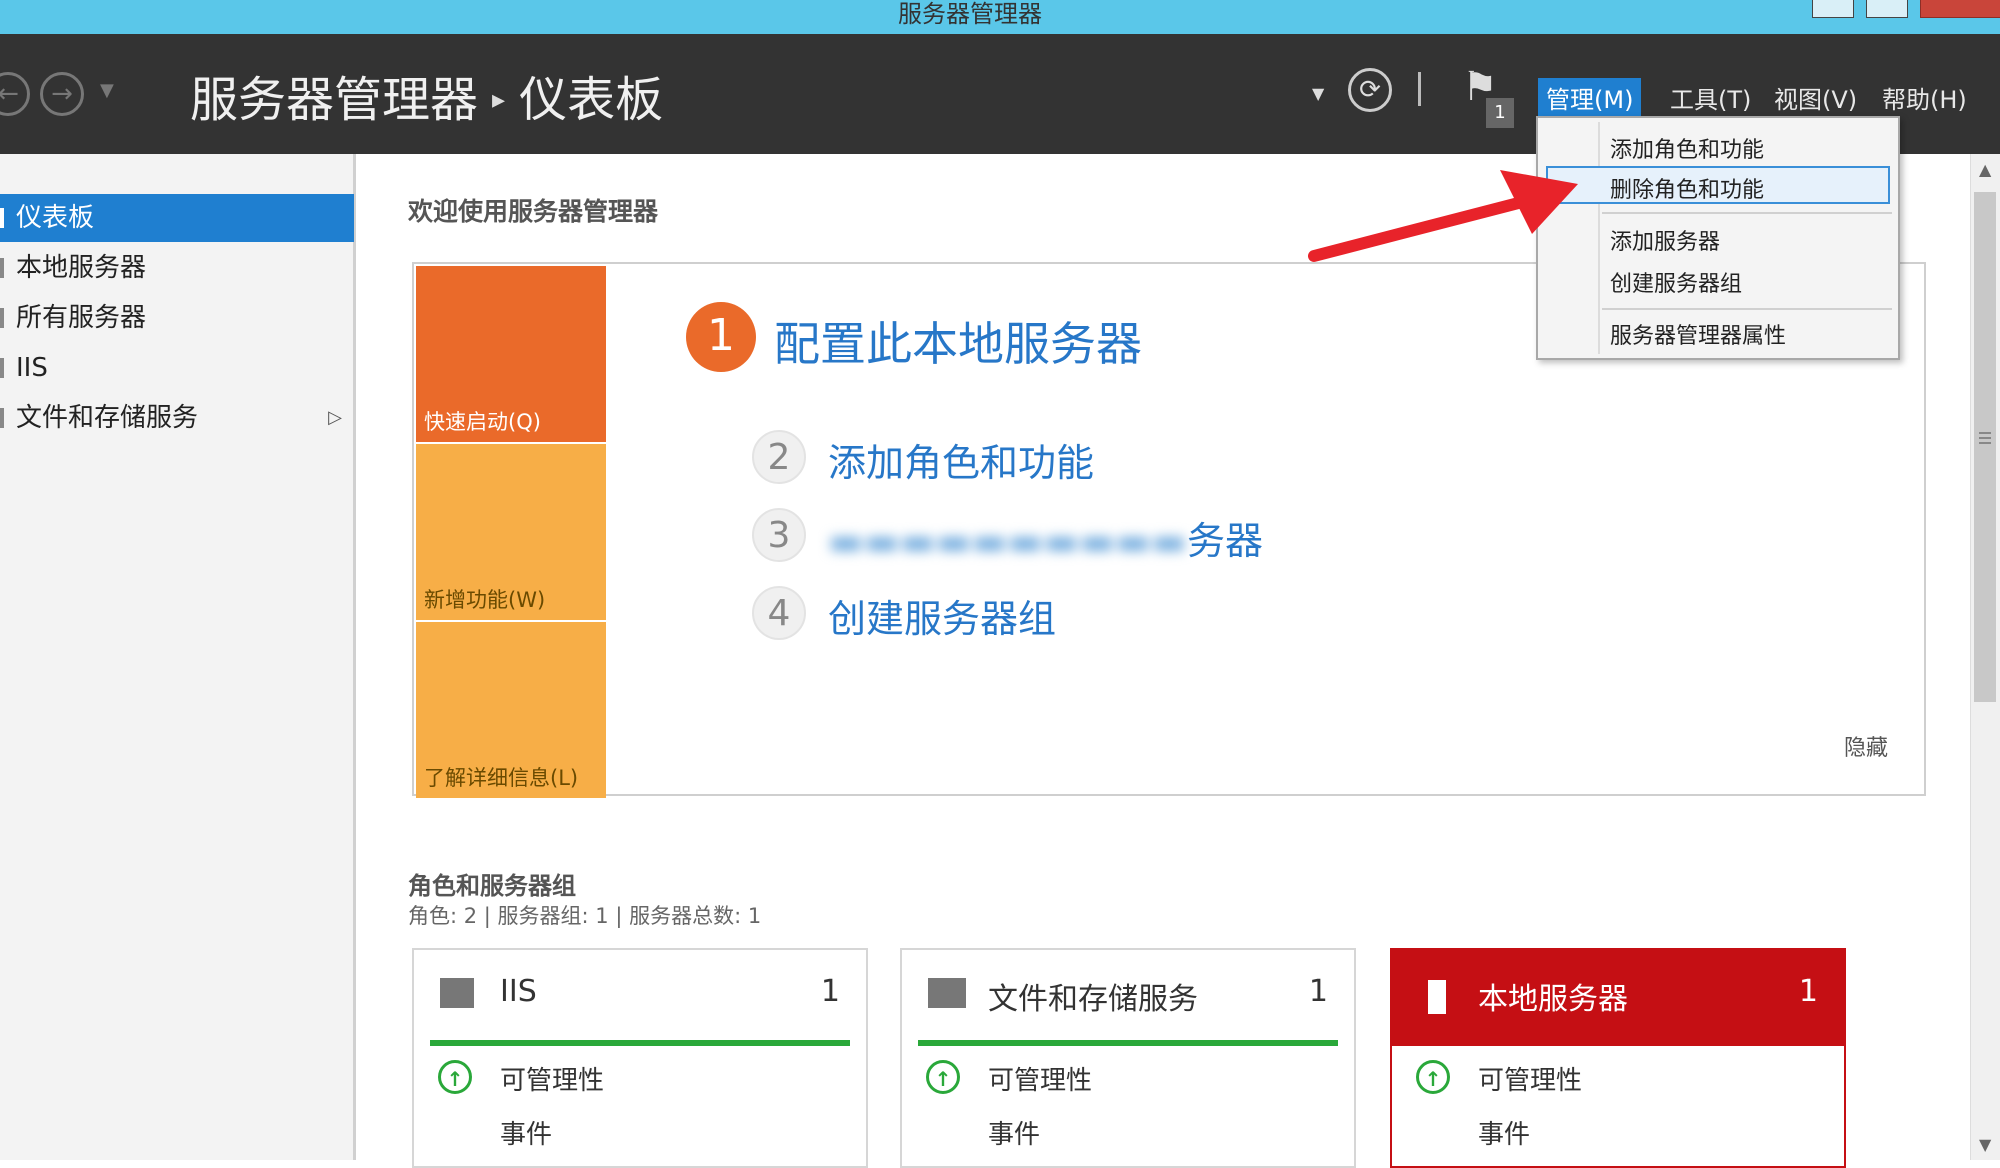 This screenshot has height=1168, width=2000. Describe the element at coordinates (1833, 9) in the screenshot. I see `minimize-button` at that location.